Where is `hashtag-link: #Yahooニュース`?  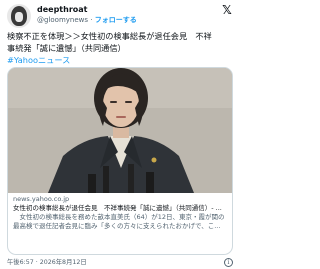 hashtag-link: #Yahooニュース is located at coordinates (121, 60).